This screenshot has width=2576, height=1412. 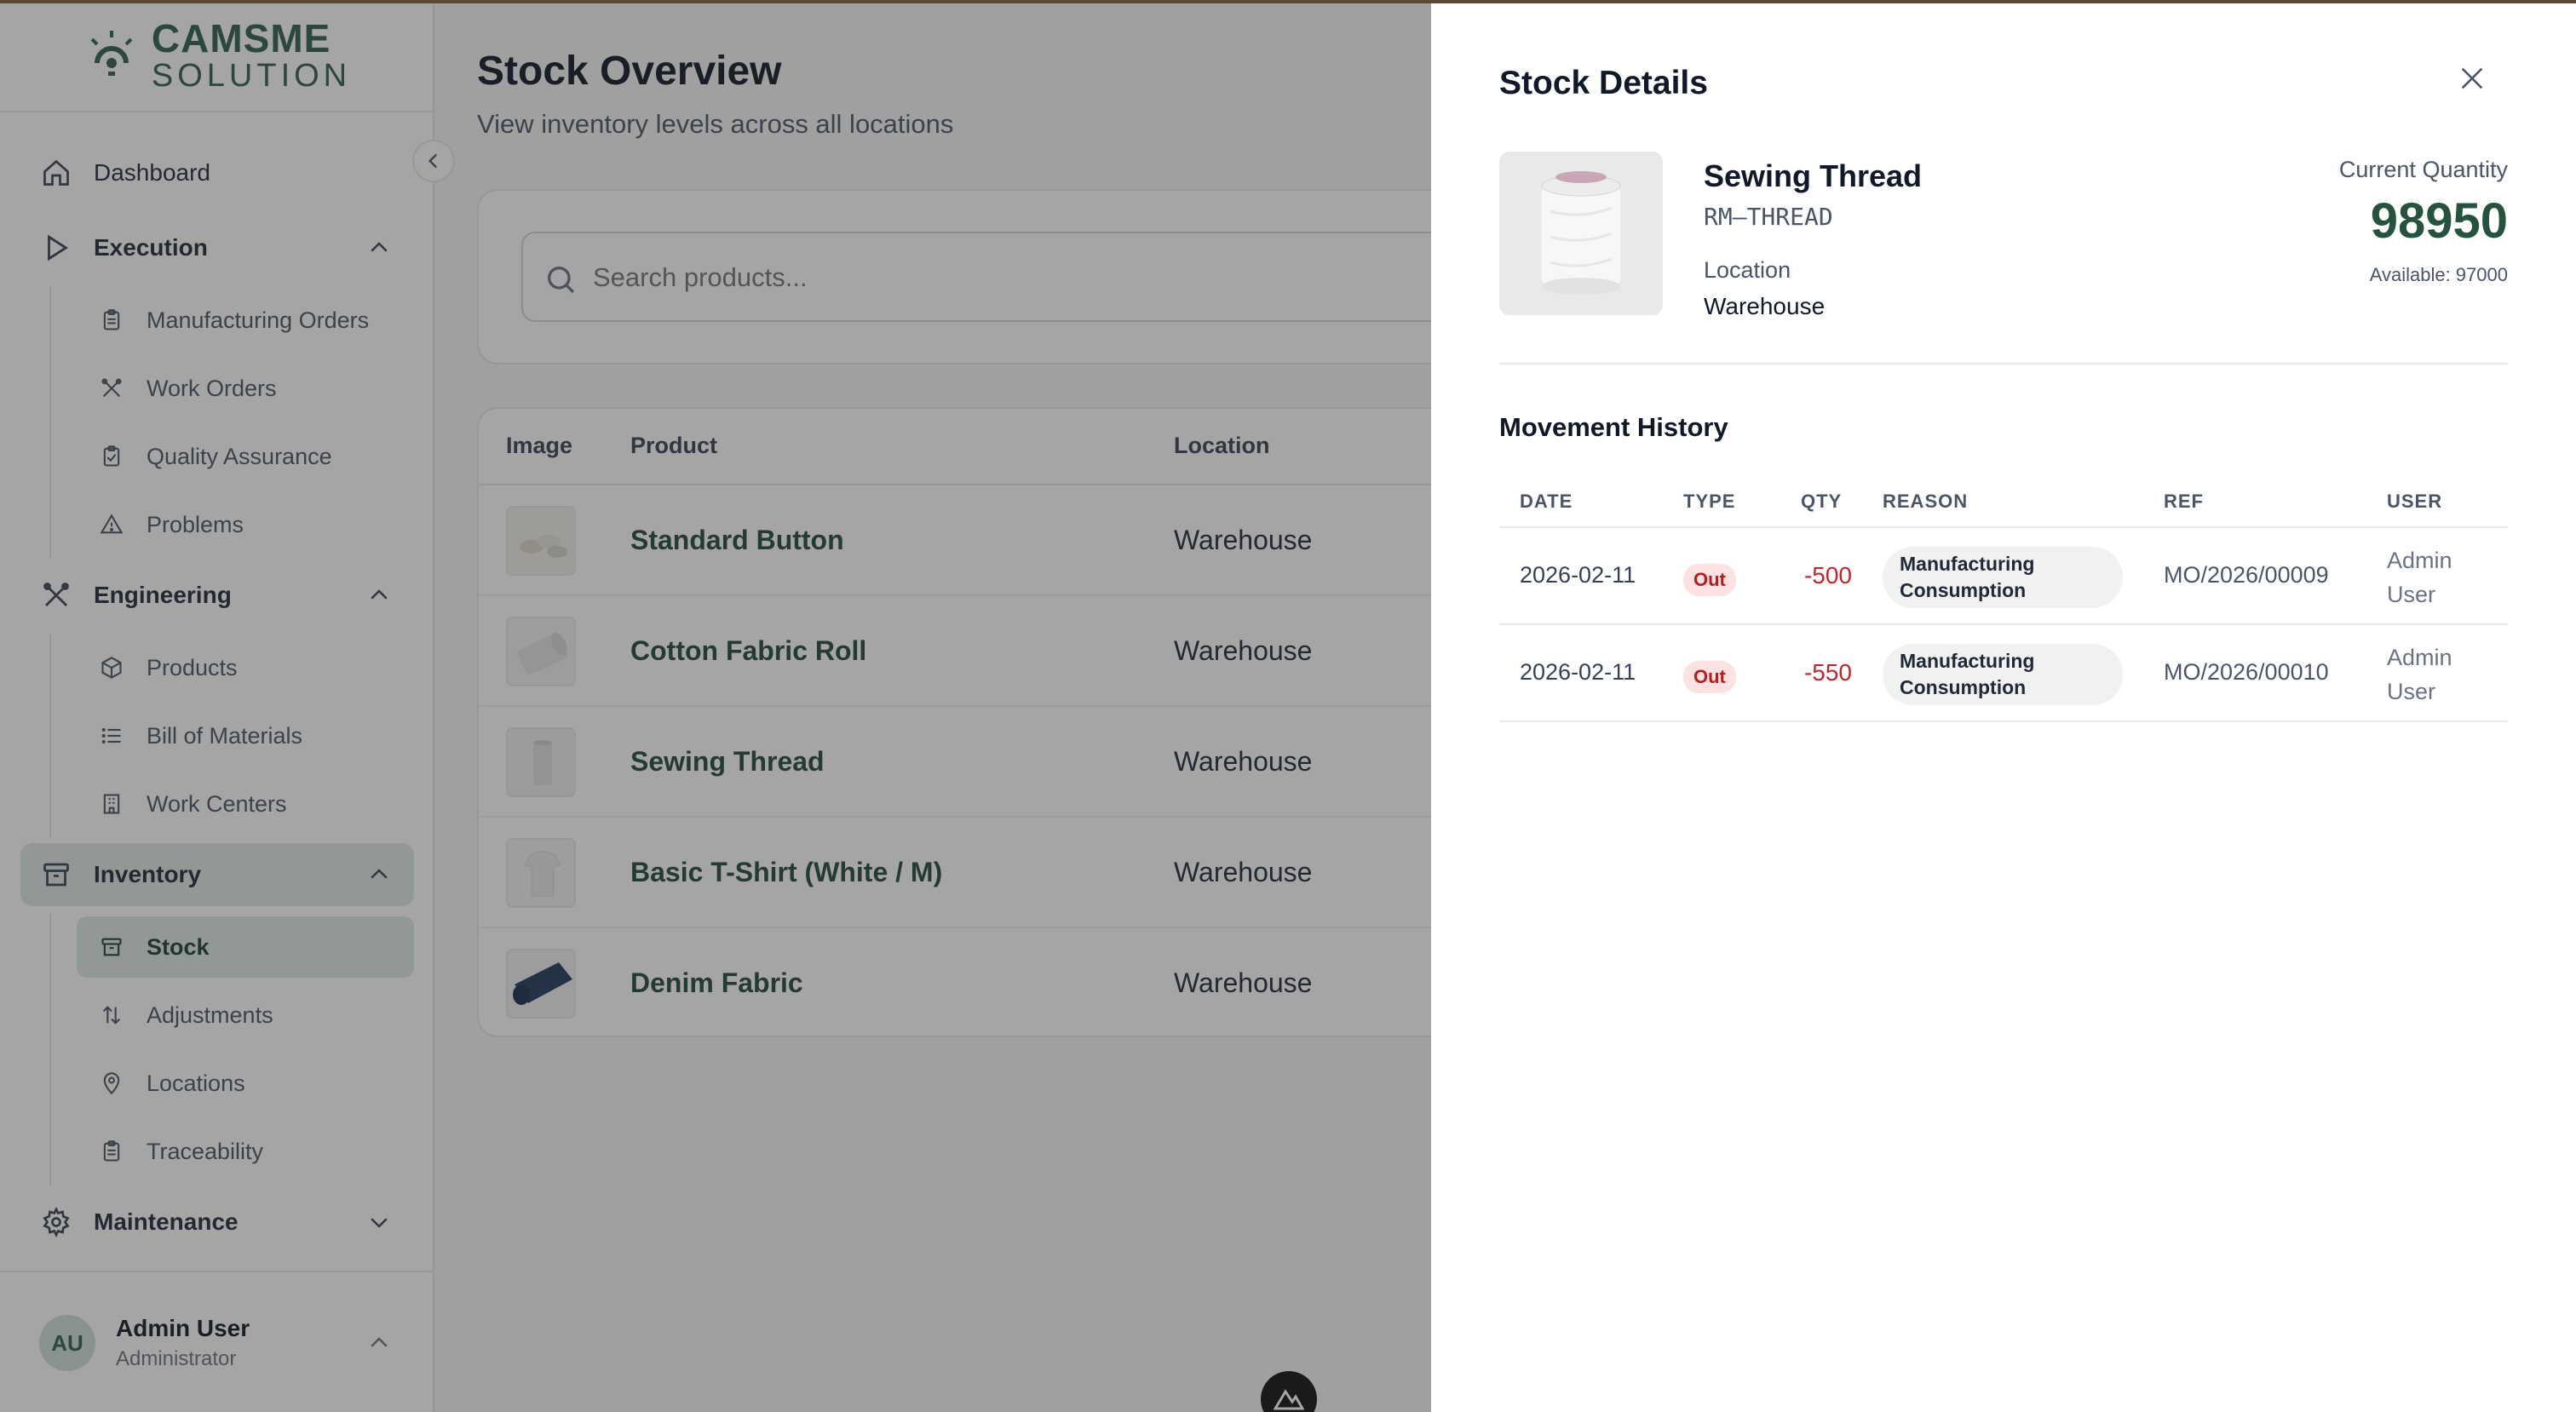 I want to click on close-icon, so click(x=2472, y=78).